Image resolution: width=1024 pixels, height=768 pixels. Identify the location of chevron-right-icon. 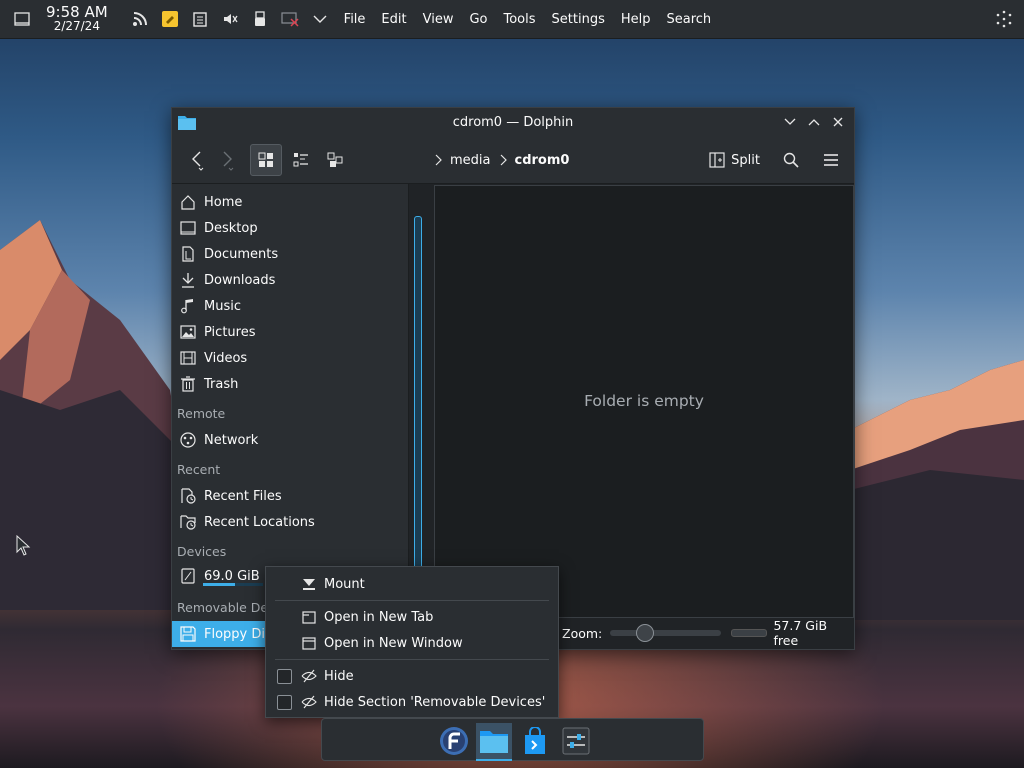
(503, 160).